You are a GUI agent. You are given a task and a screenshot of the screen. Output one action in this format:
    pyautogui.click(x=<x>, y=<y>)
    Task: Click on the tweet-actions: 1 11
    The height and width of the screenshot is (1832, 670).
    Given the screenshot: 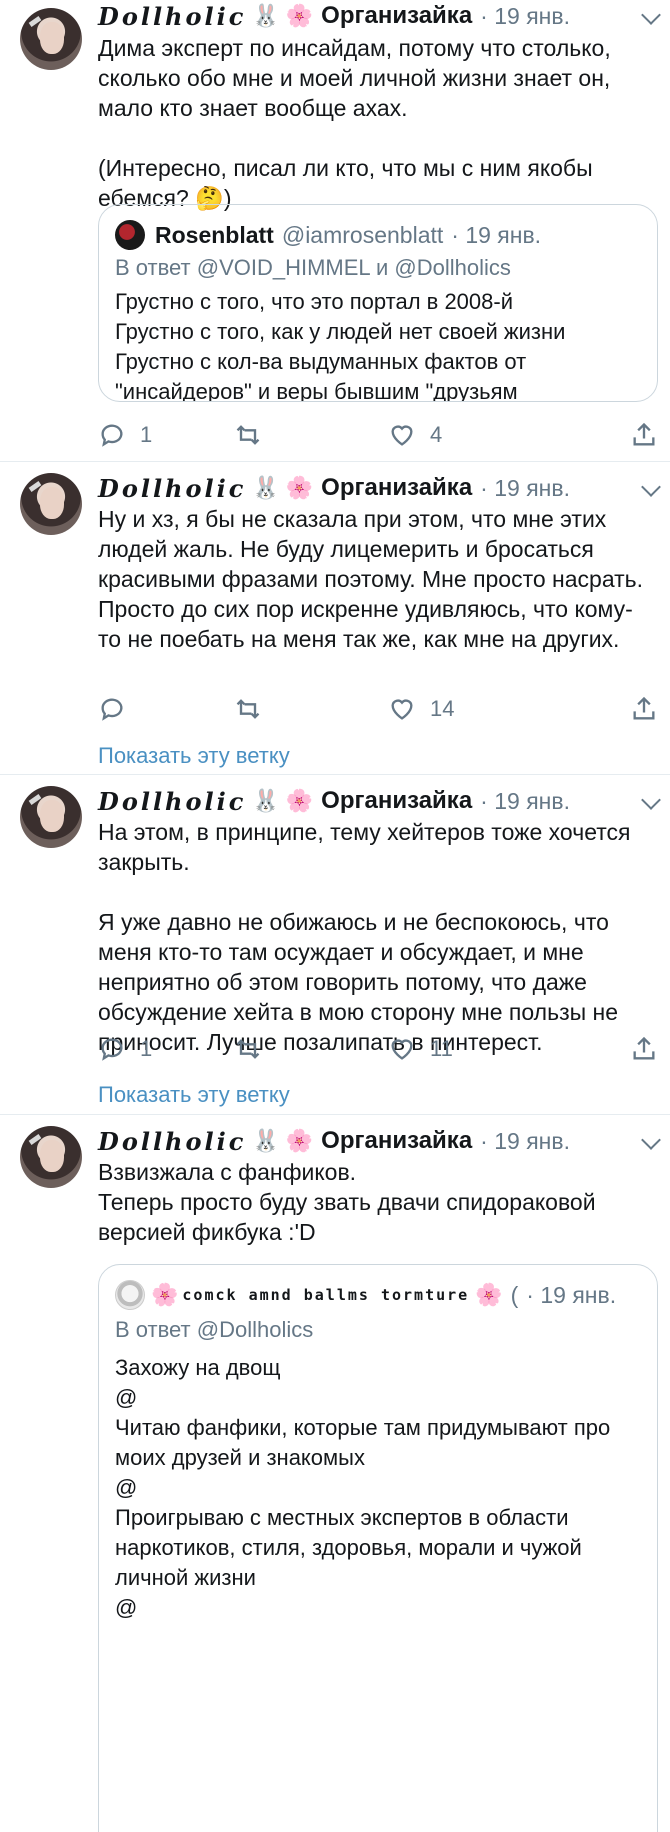 What is the action you would take?
    pyautogui.click(x=384, y=1049)
    